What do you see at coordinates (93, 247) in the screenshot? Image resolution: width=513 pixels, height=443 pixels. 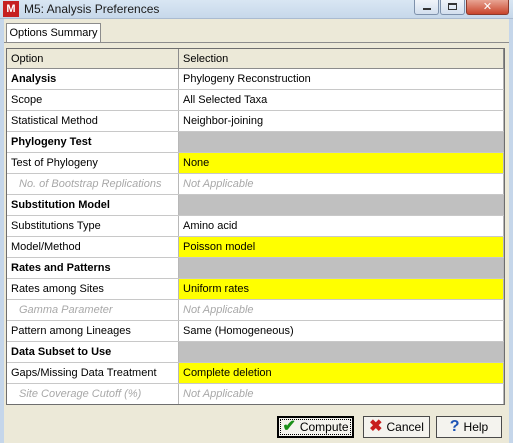 I see `option-cell: Model/Method` at bounding box center [93, 247].